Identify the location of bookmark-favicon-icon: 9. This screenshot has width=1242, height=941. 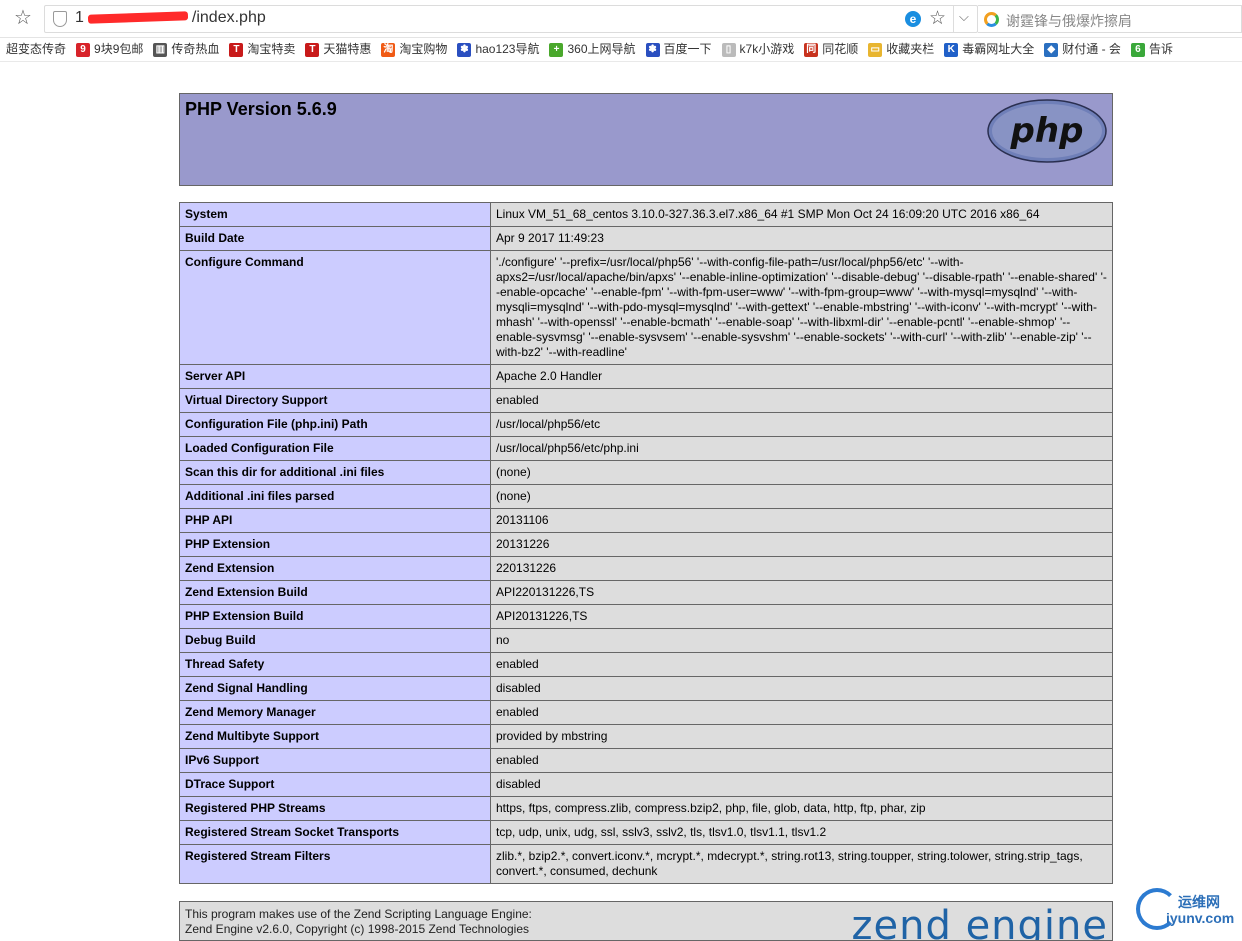
(83, 49).